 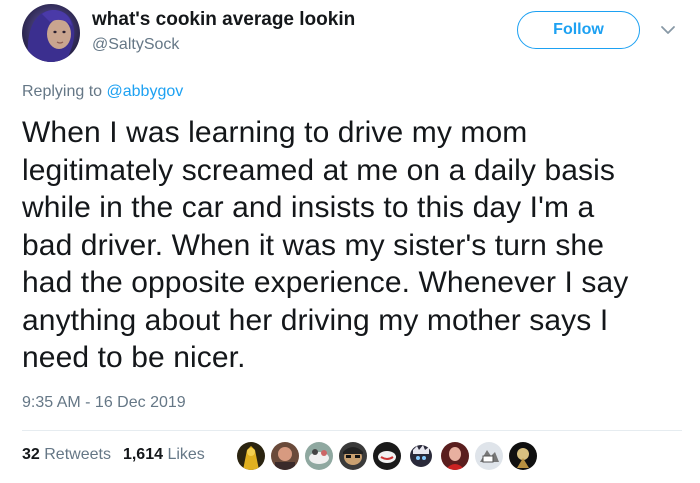 What do you see at coordinates (186, 454) in the screenshot?
I see `likes-label: Likes` at bounding box center [186, 454].